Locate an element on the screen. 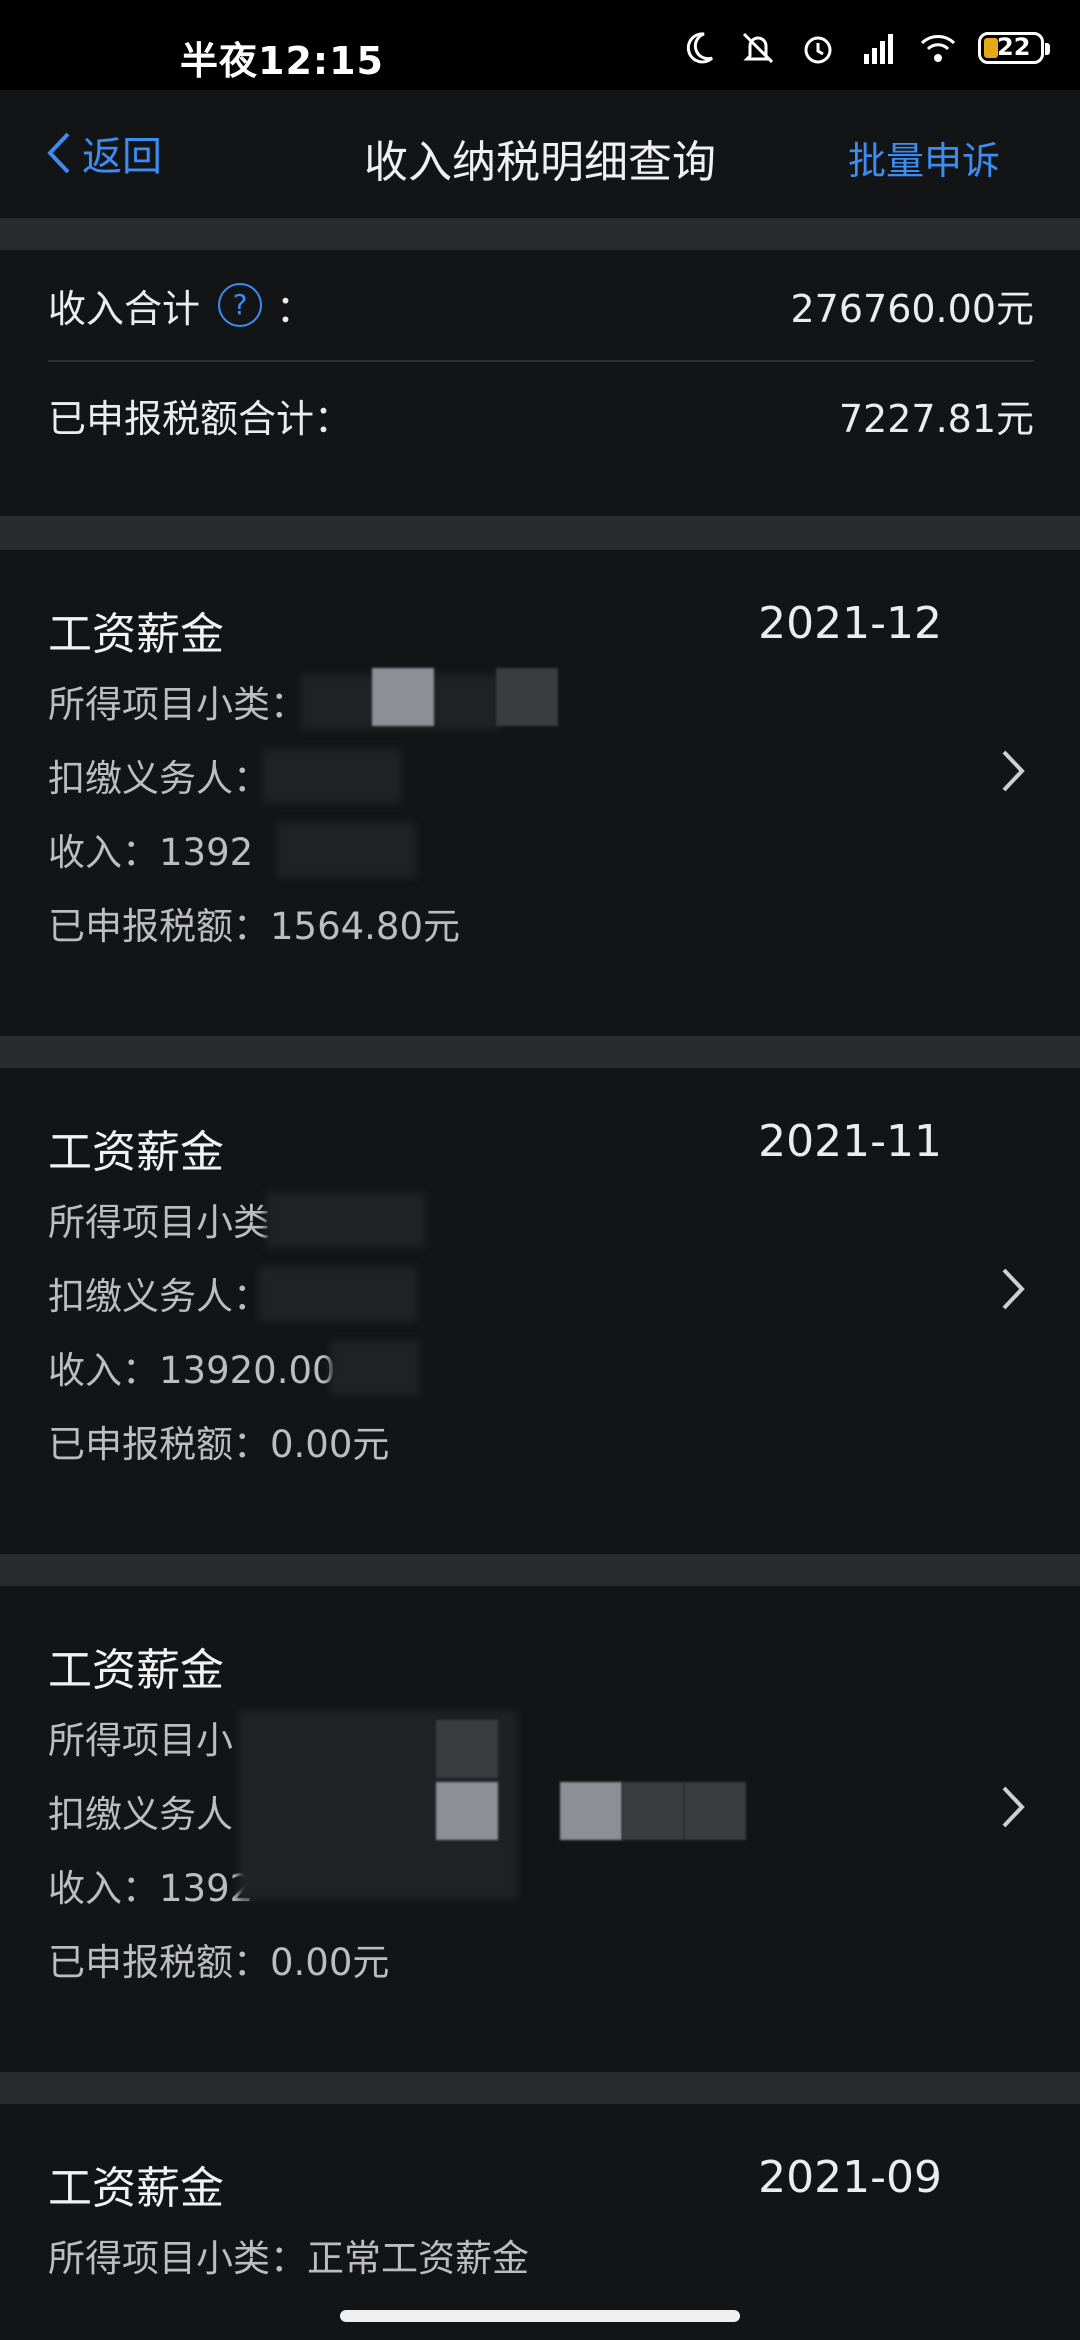  battery-level: 22 is located at coordinates (1014, 47).